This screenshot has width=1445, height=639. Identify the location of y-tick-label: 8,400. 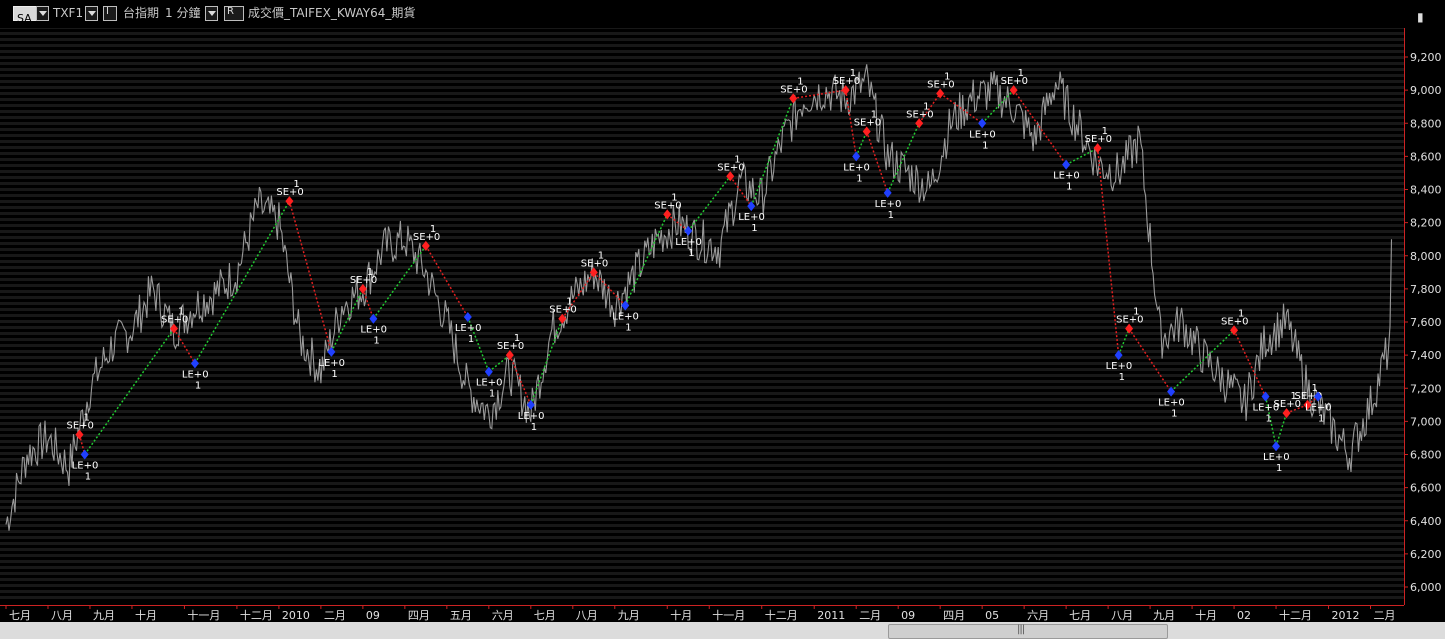
(1426, 190).